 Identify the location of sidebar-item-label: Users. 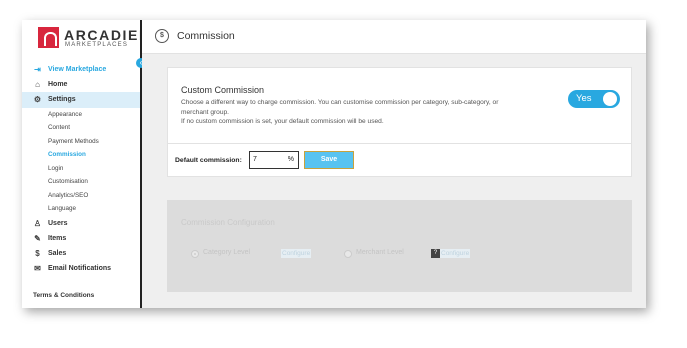
(58, 223).